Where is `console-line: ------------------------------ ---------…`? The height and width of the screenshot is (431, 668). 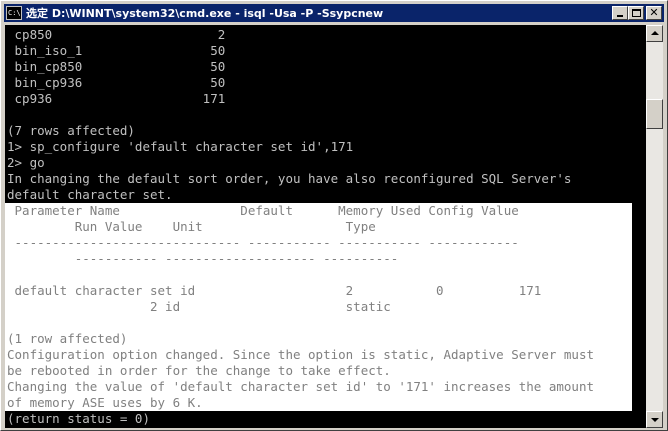
console-line: ------------------------------ ---------… is located at coordinates (263, 242).